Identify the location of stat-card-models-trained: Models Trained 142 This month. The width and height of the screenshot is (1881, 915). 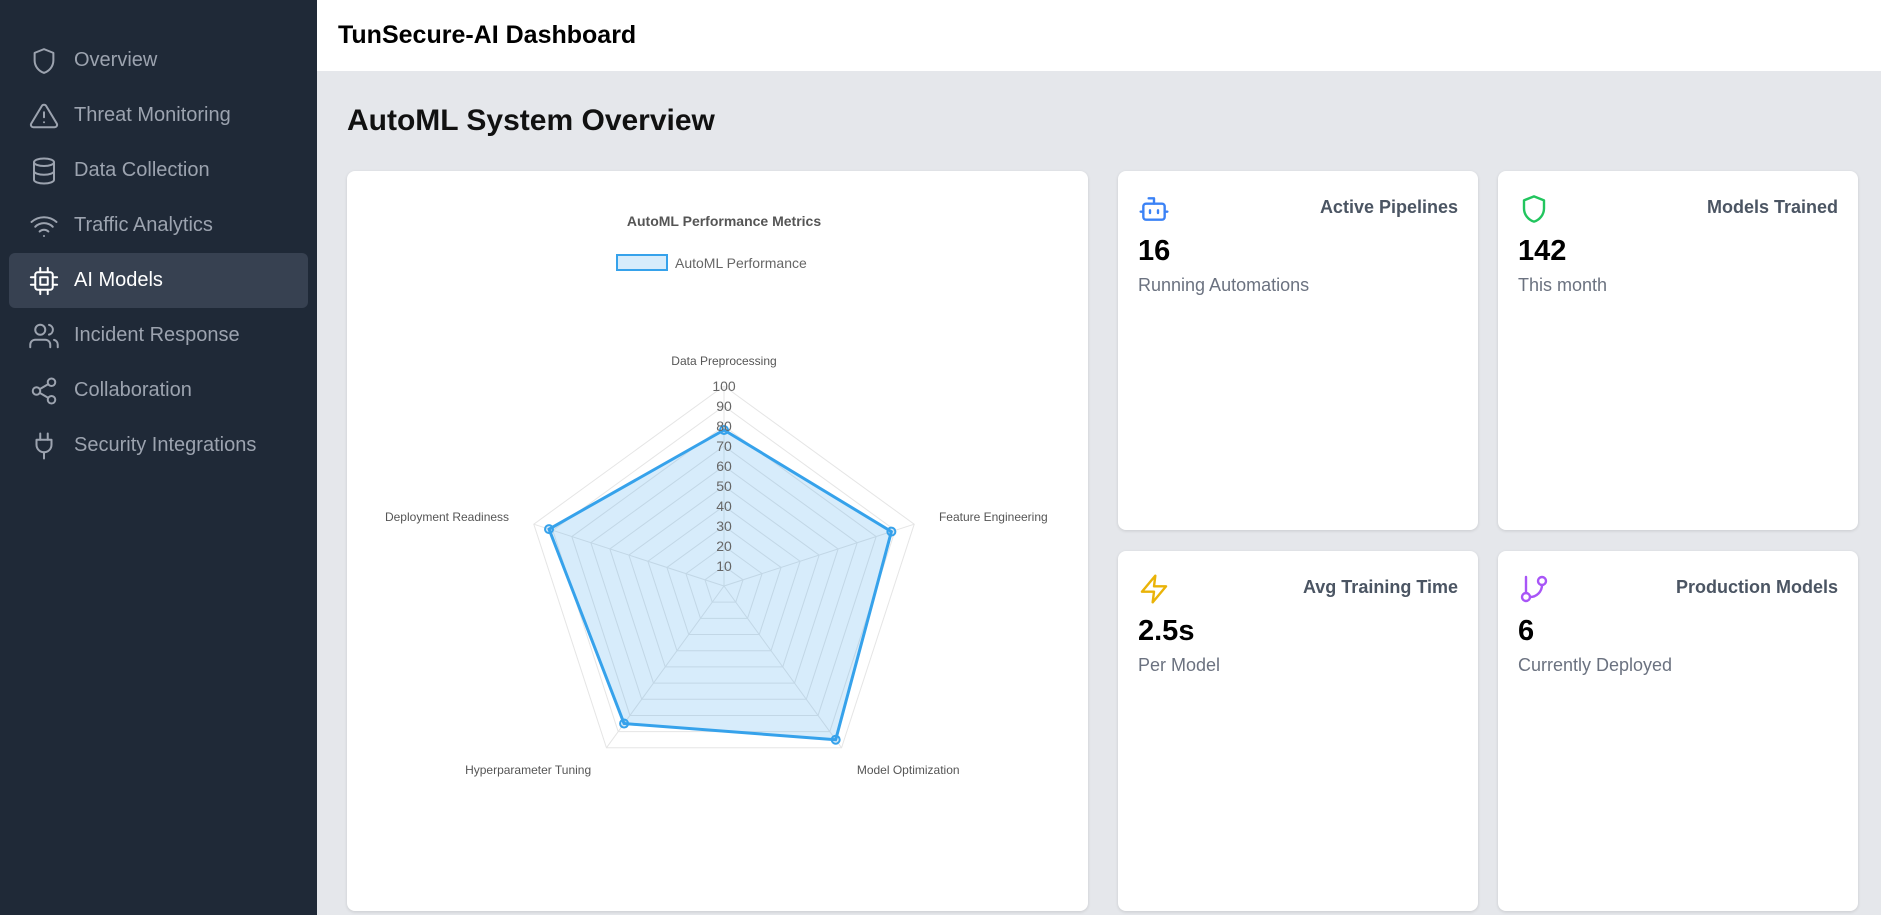
(1678, 350).